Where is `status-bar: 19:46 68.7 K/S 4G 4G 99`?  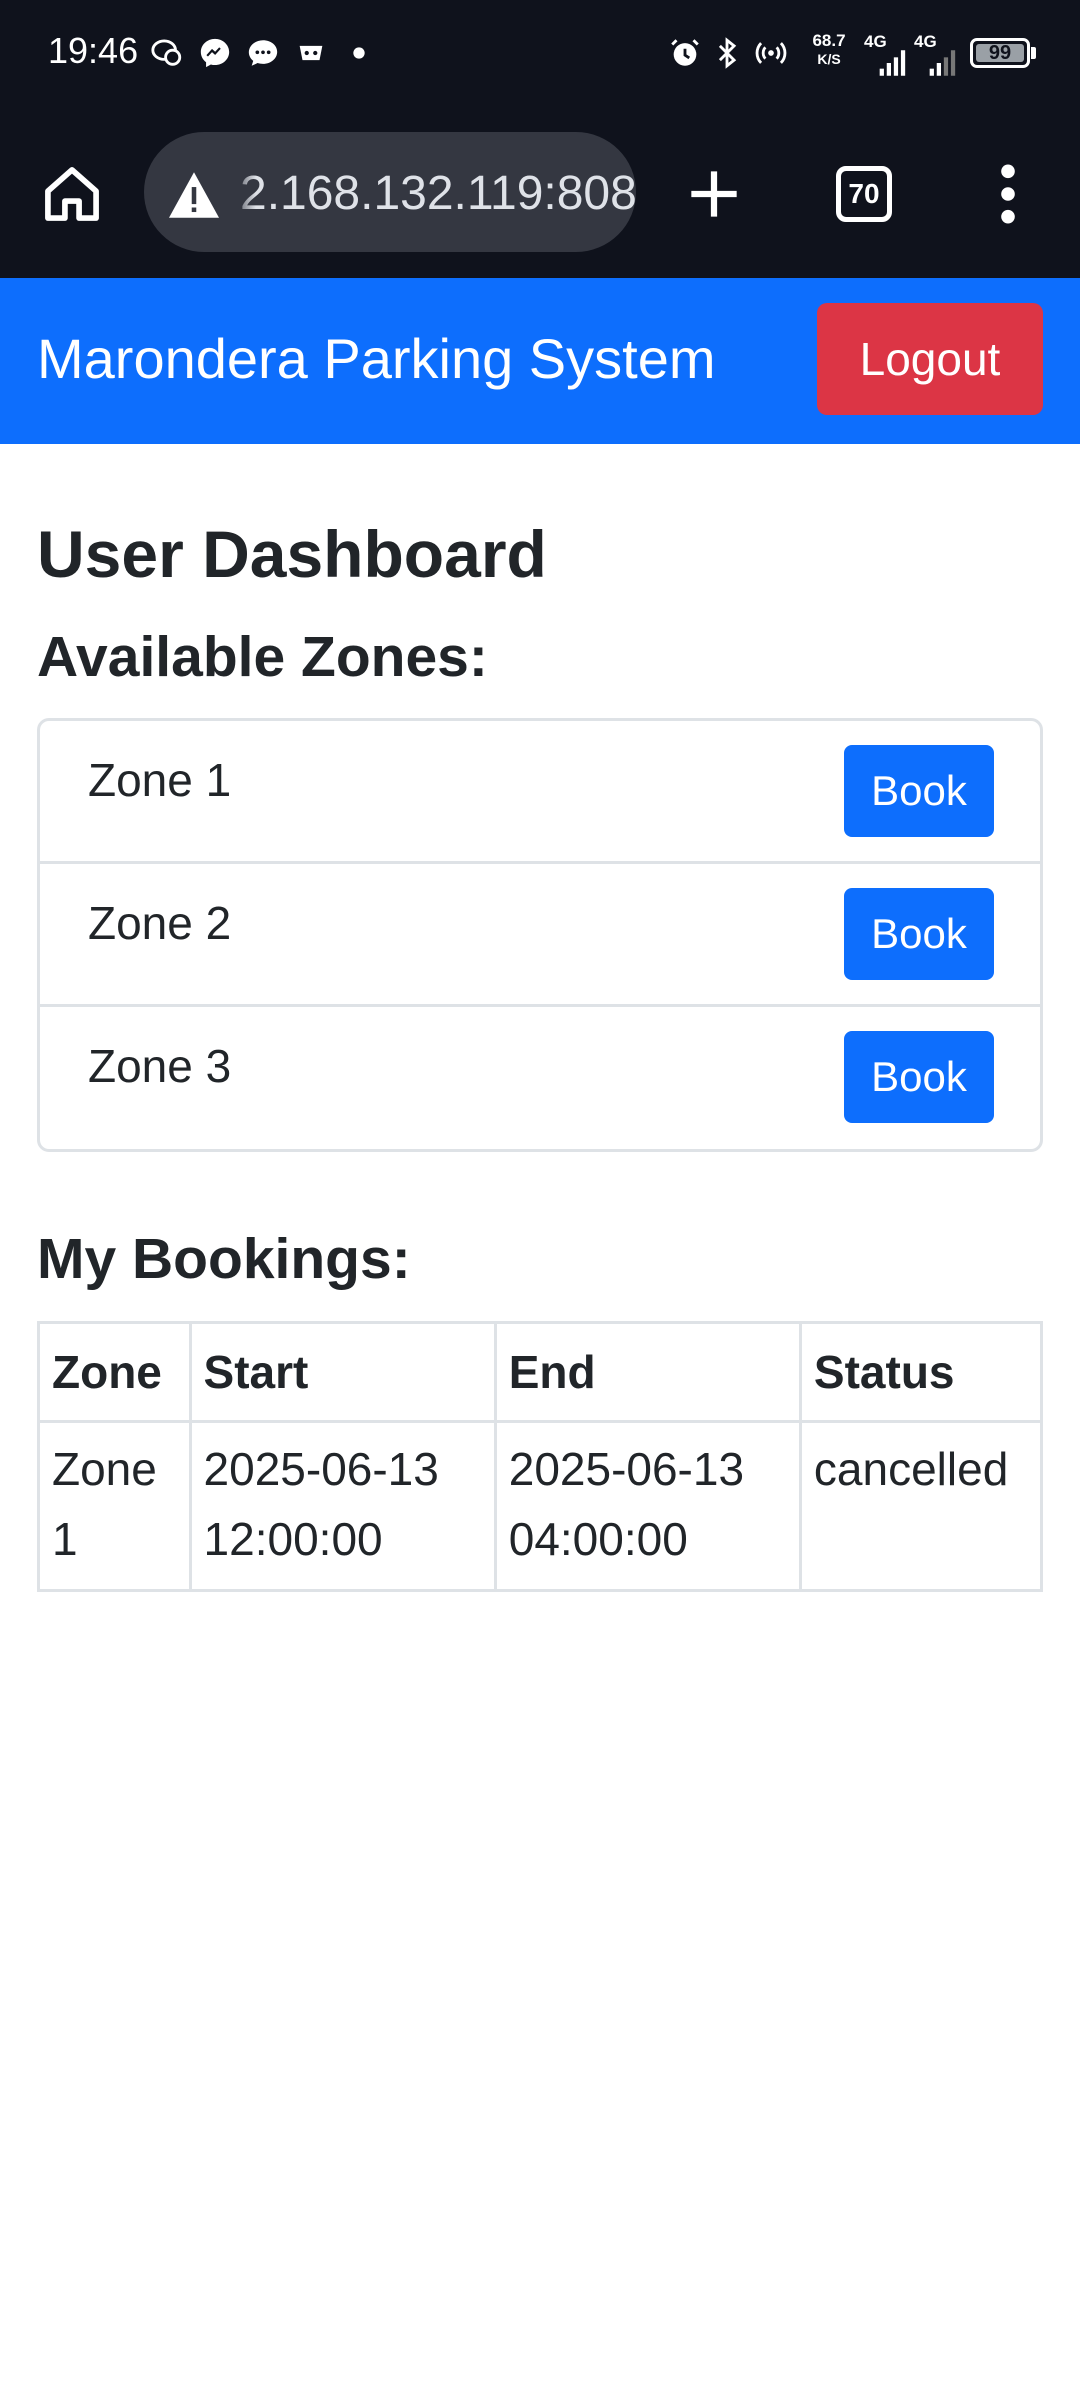 status-bar: 19:46 68.7 K/S 4G 4G 99 is located at coordinates (540, 54).